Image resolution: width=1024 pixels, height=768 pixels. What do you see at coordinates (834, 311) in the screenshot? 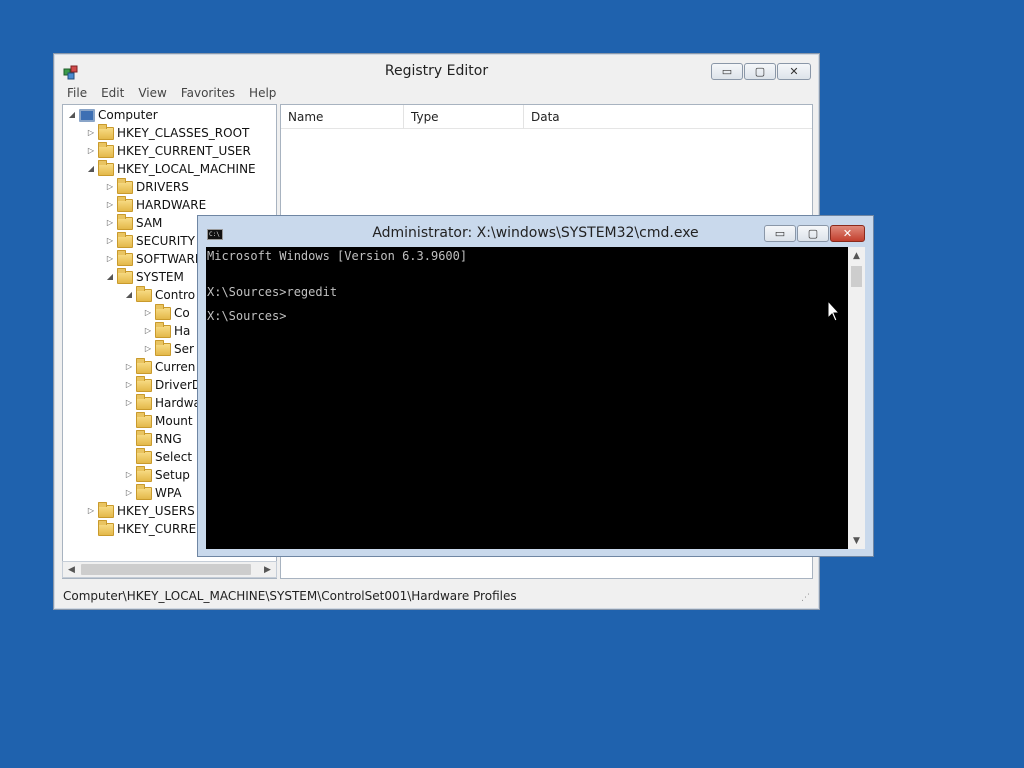
I see `mouse-pointer-icon` at bounding box center [834, 311].